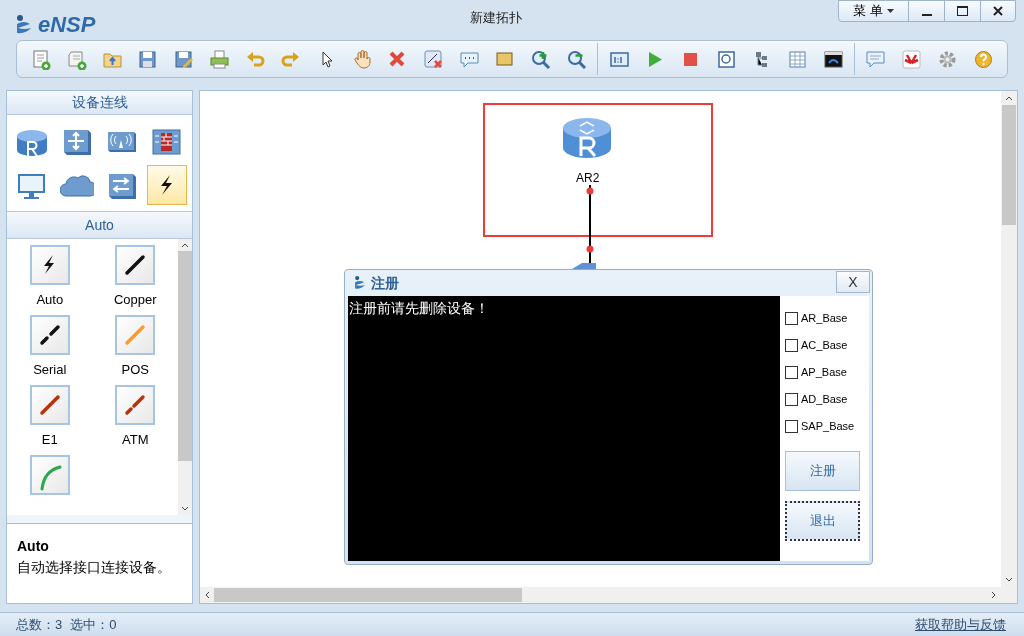  I want to click on checkbox-label: AP_Base, so click(824, 373).